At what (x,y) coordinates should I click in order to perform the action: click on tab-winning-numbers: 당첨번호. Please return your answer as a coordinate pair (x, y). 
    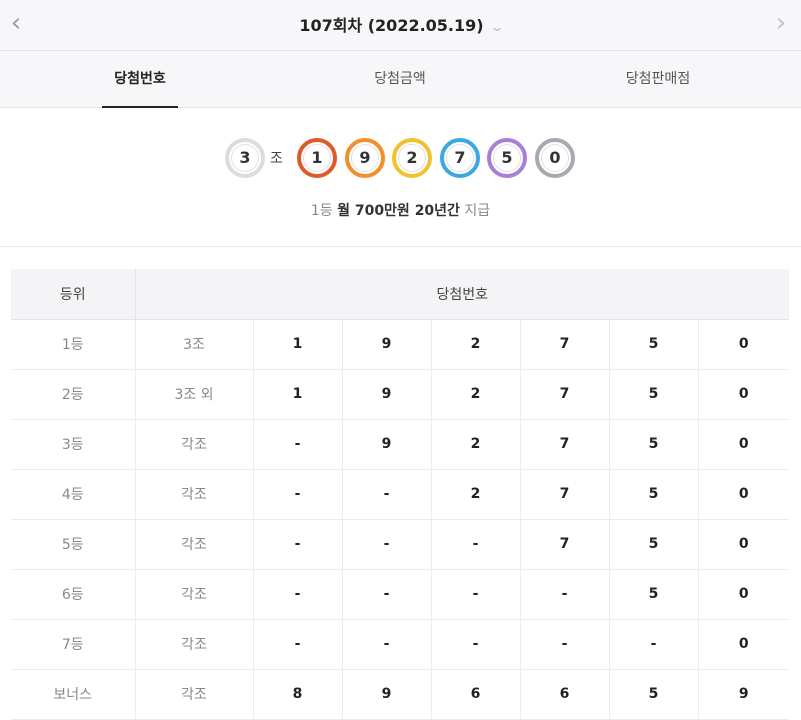
    Looking at the image, I should click on (140, 79).